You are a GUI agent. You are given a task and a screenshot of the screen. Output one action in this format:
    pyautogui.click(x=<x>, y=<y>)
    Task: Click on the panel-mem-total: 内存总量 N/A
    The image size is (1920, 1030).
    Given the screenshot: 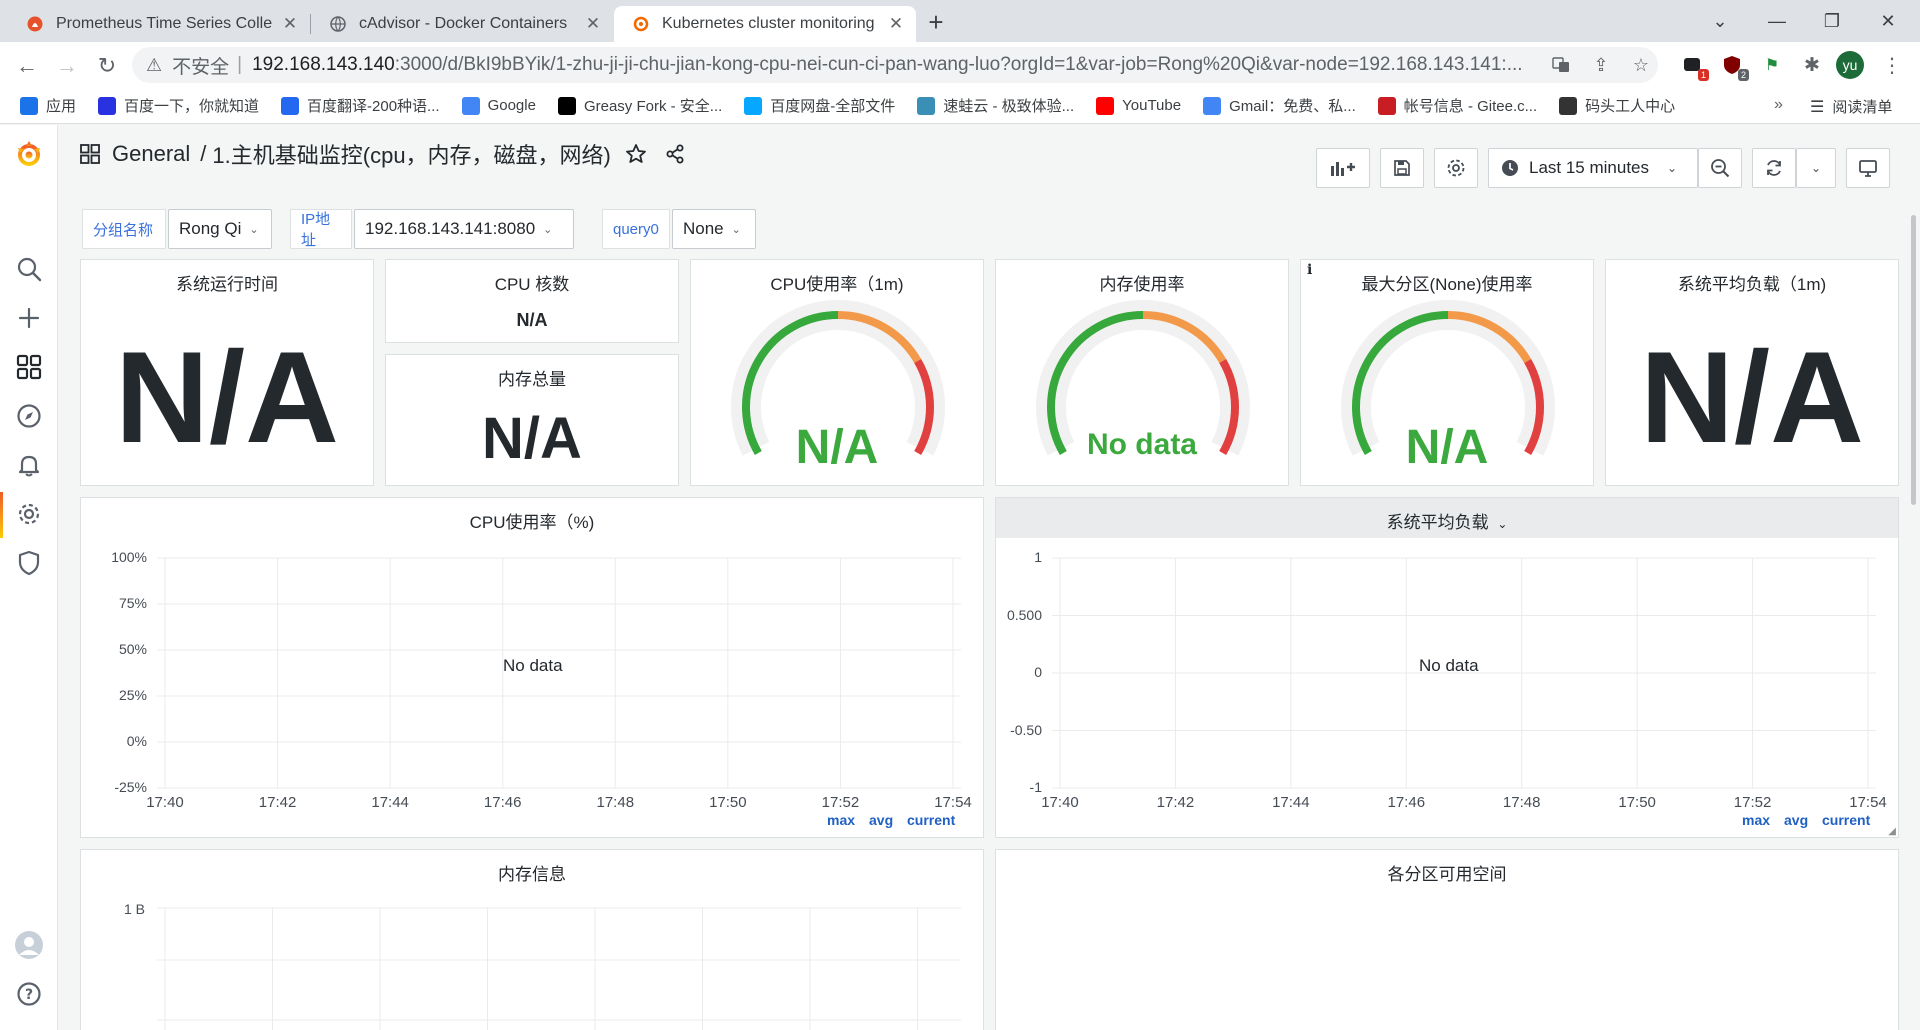 What is the action you would take?
    pyautogui.click(x=532, y=420)
    